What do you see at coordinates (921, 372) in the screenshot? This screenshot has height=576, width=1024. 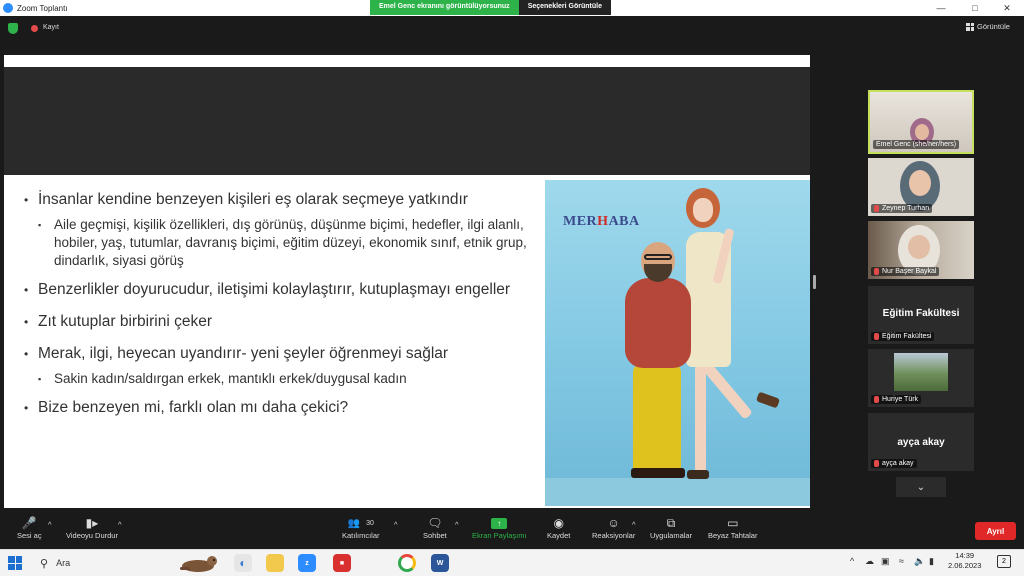 I see `participant-photo` at bounding box center [921, 372].